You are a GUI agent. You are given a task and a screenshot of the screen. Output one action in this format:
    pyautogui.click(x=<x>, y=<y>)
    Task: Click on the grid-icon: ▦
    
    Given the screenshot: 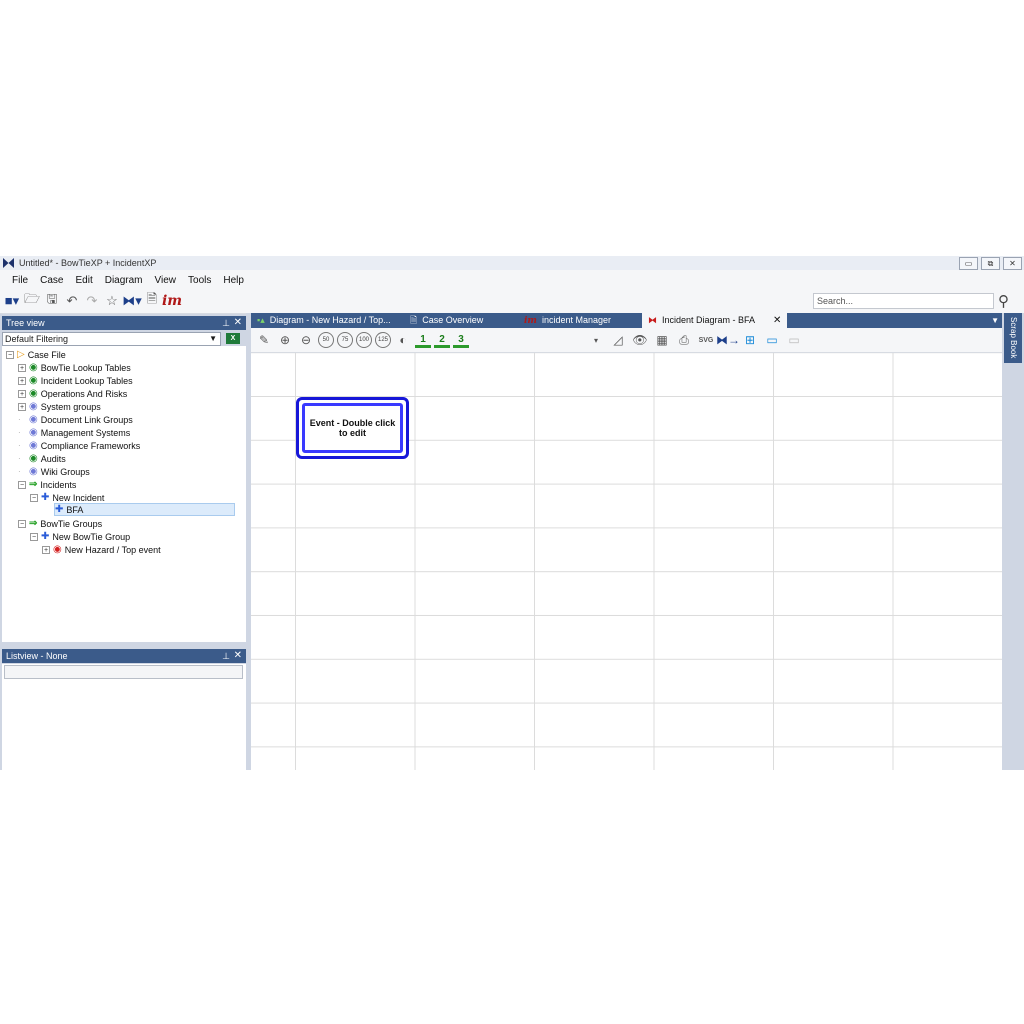 What is the action you would take?
    pyautogui.click(x=662, y=340)
    